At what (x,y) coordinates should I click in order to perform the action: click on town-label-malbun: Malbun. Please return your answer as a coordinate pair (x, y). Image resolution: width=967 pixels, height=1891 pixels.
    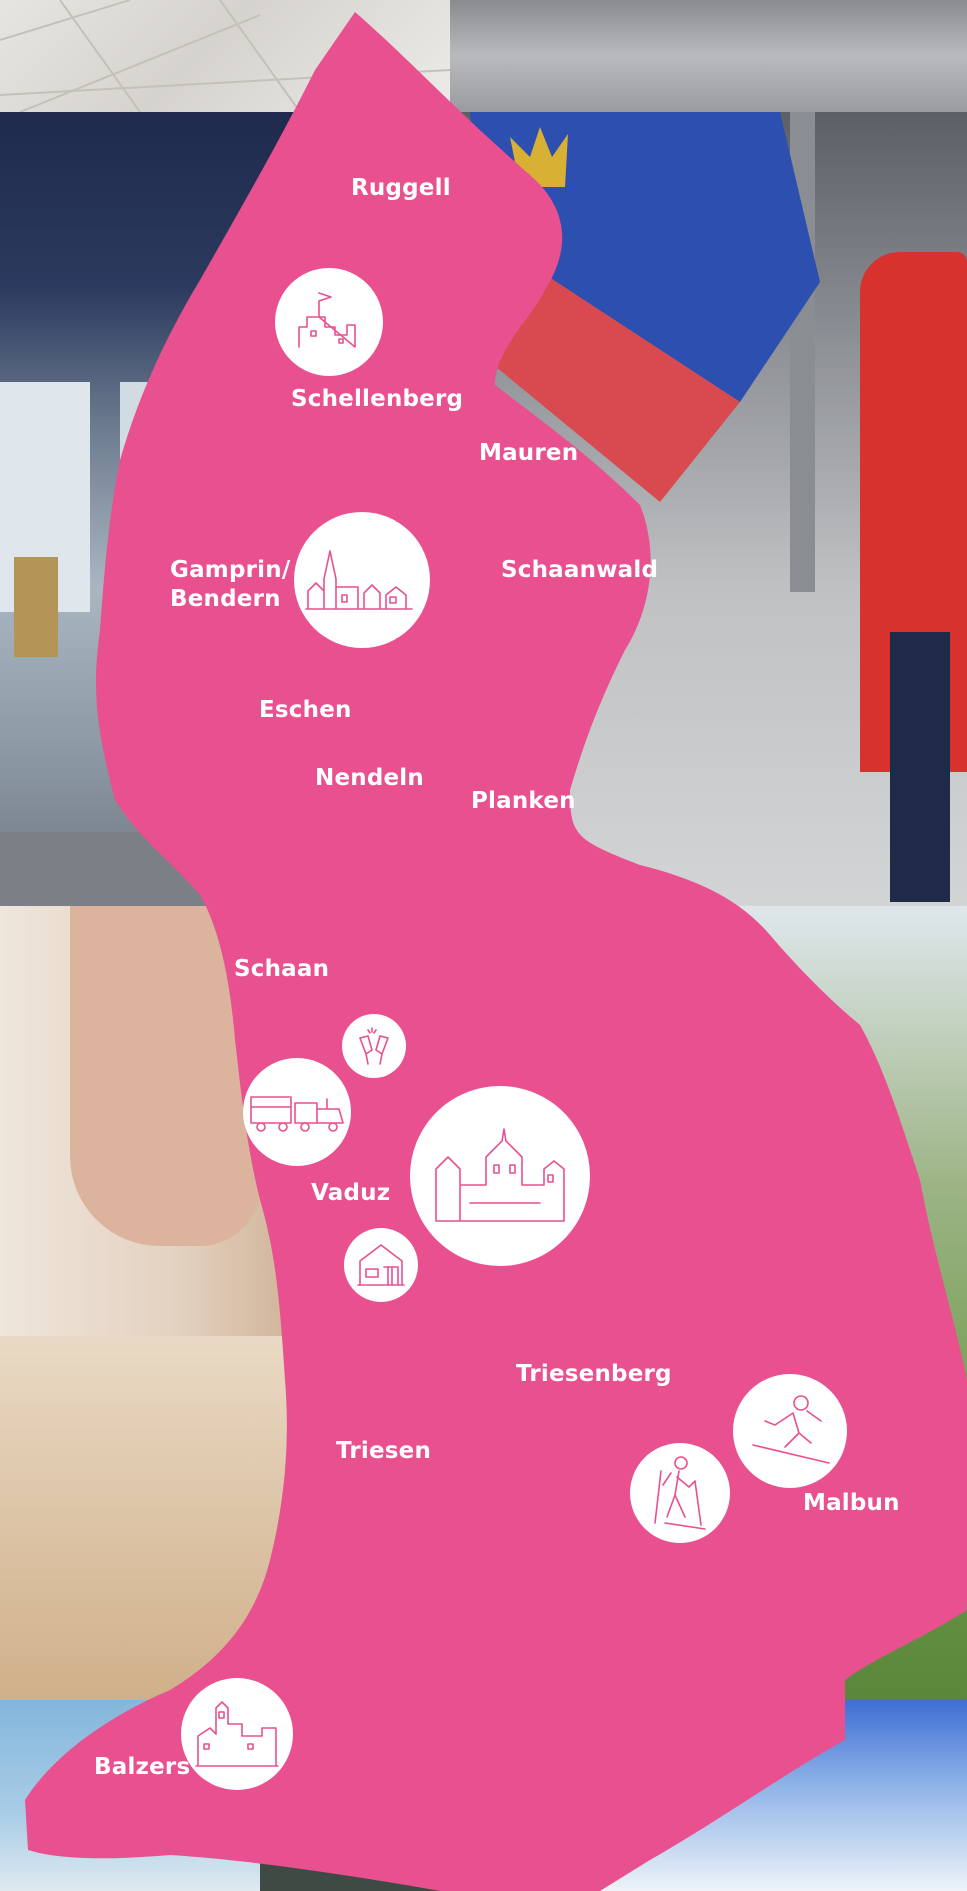
    Looking at the image, I should click on (851, 1503).